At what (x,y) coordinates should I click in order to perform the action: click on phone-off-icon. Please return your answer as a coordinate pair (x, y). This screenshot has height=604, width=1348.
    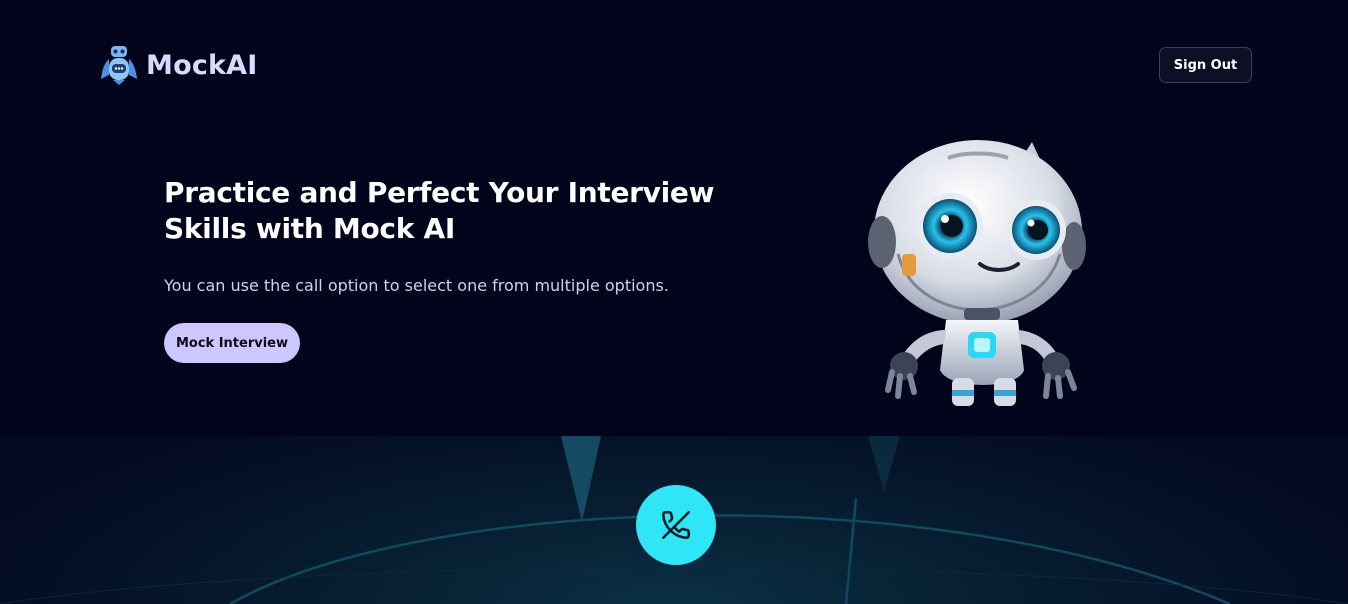
    Looking at the image, I should click on (676, 525).